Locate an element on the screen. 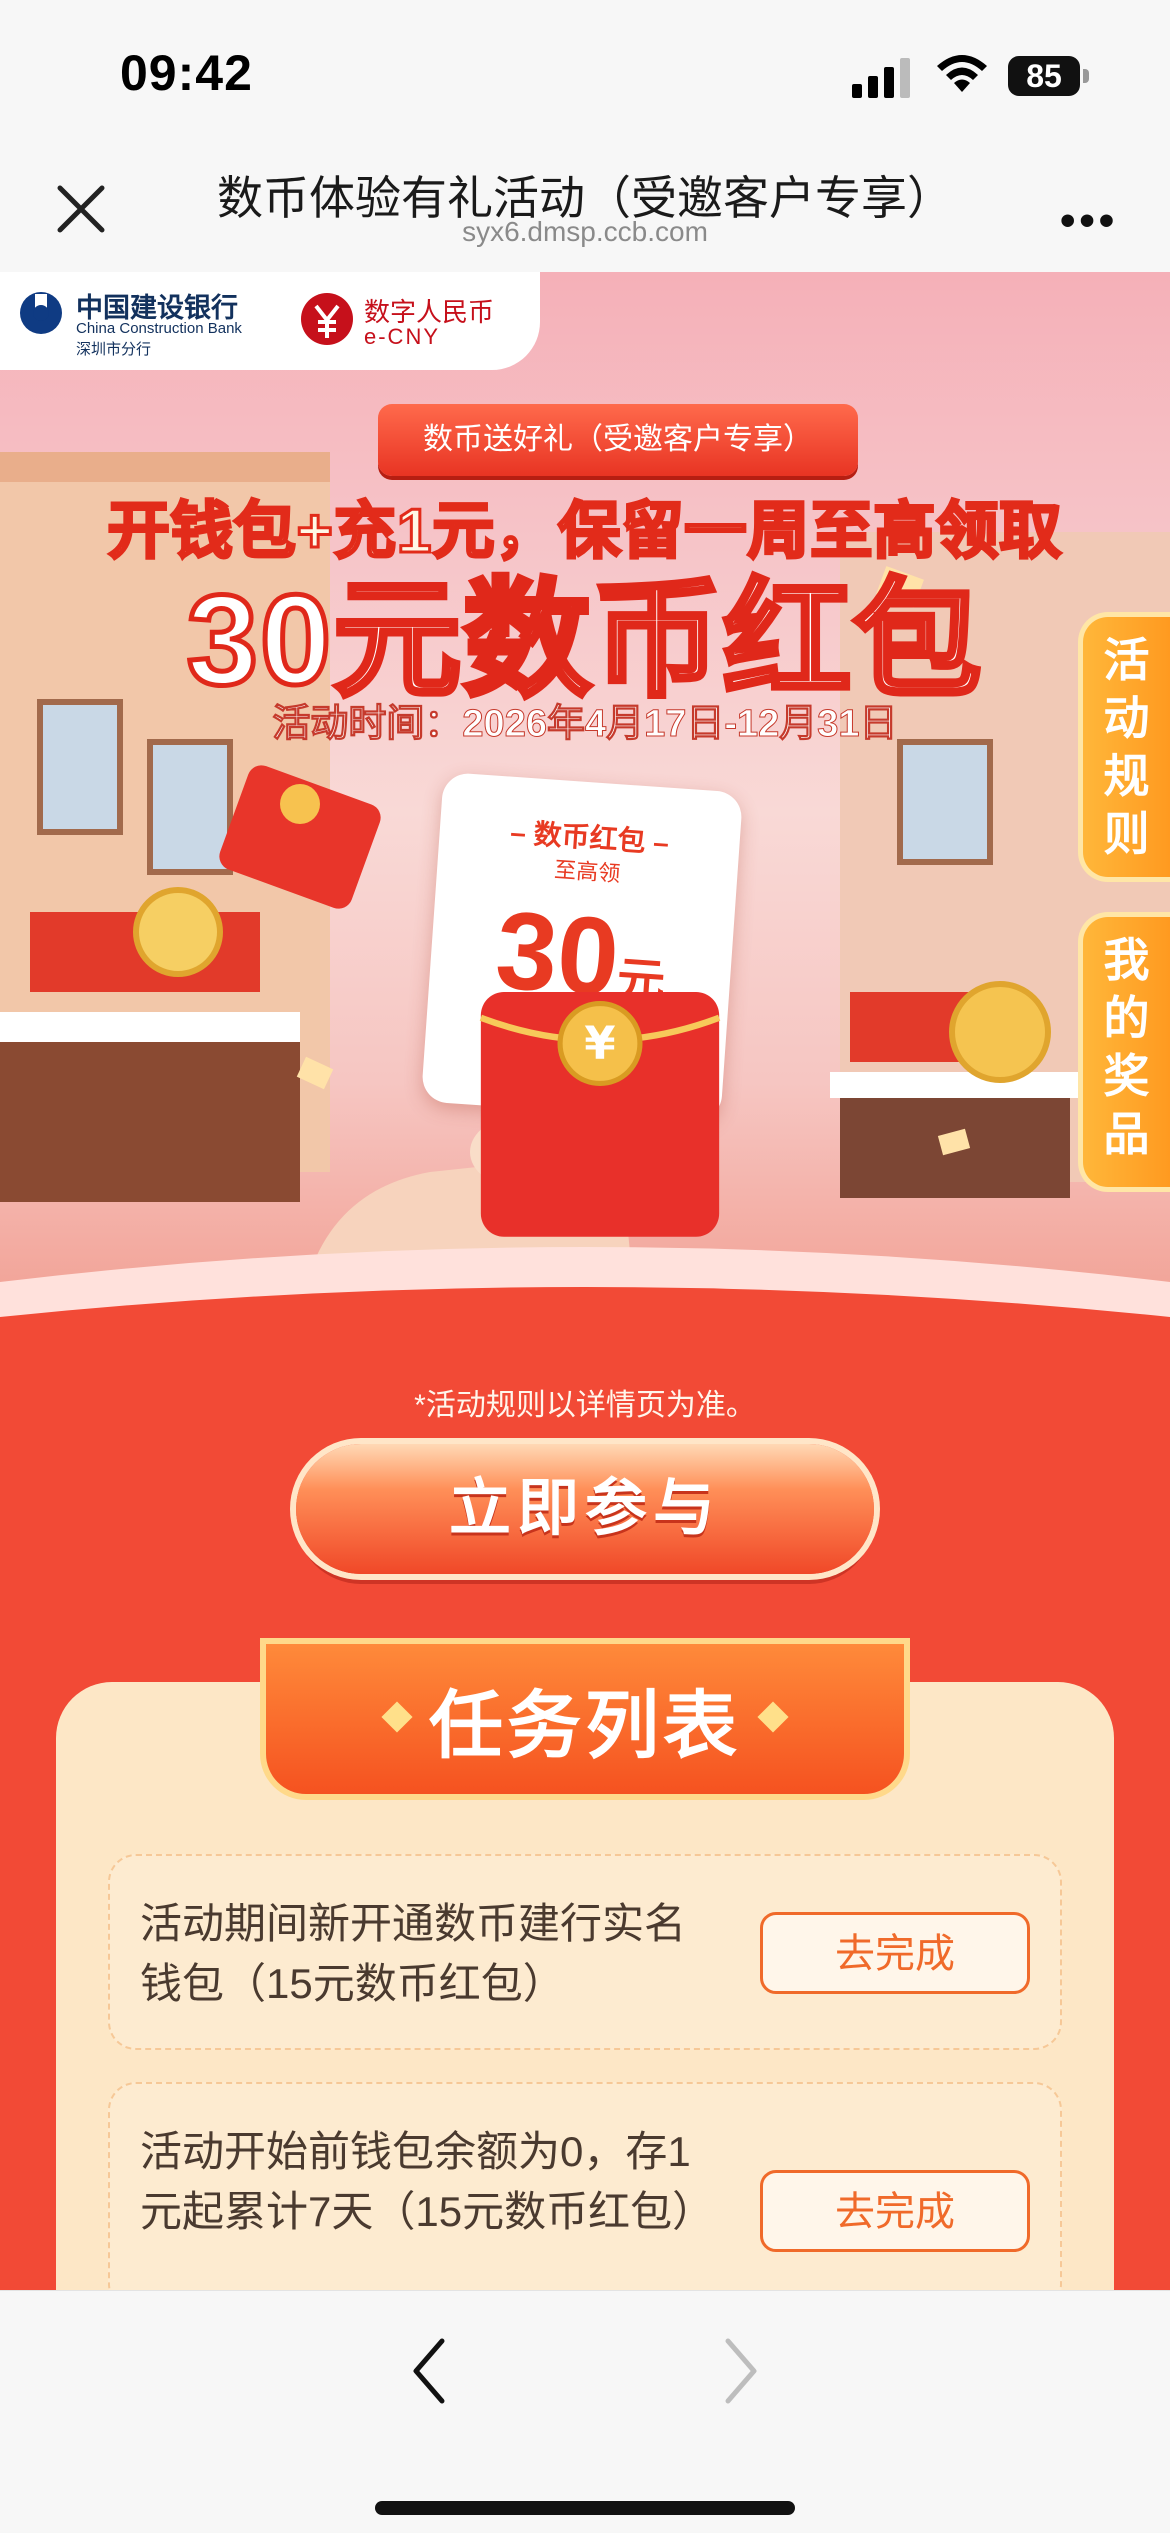 The width and height of the screenshot is (1170, 2533). task-description: 活动期间新开通数币建行实名钱包（15元数币红包） is located at coordinates (413, 1953).